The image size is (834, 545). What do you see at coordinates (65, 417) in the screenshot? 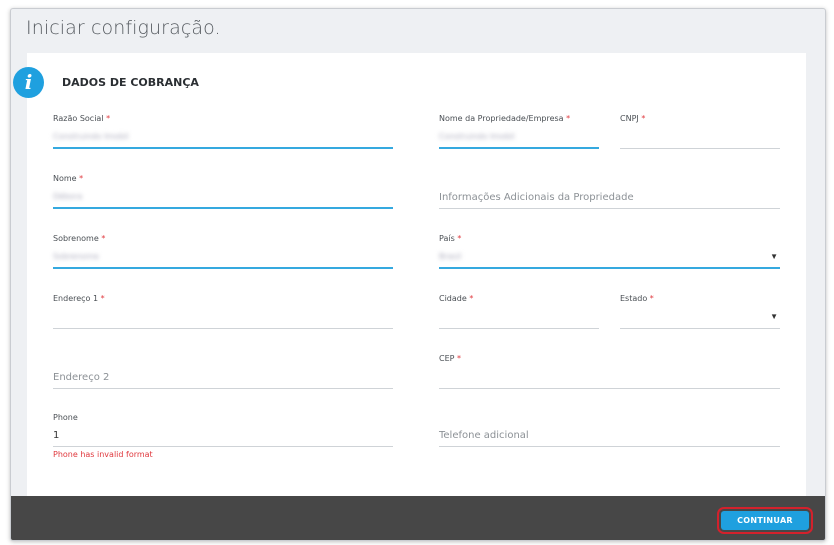
I see `phone-label: Phone` at bounding box center [65, 417].